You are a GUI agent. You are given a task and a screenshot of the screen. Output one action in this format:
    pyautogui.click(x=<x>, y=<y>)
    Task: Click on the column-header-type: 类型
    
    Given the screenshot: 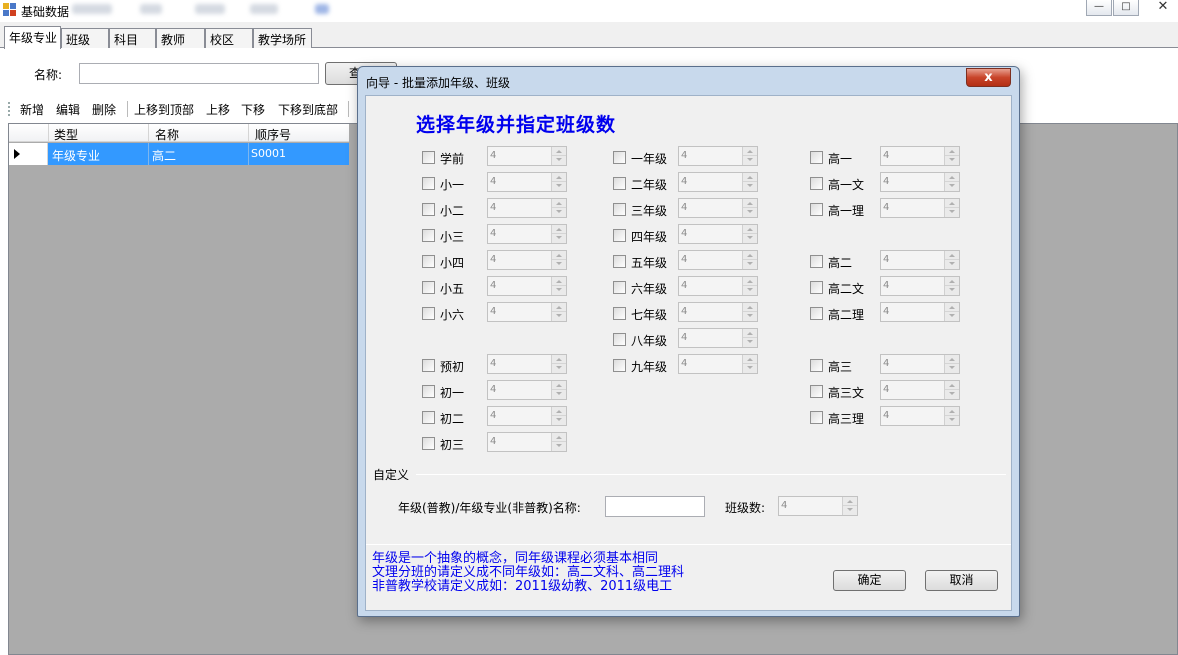 What is the action you would take?
    pyautogui.click(x=66, y=134)
    